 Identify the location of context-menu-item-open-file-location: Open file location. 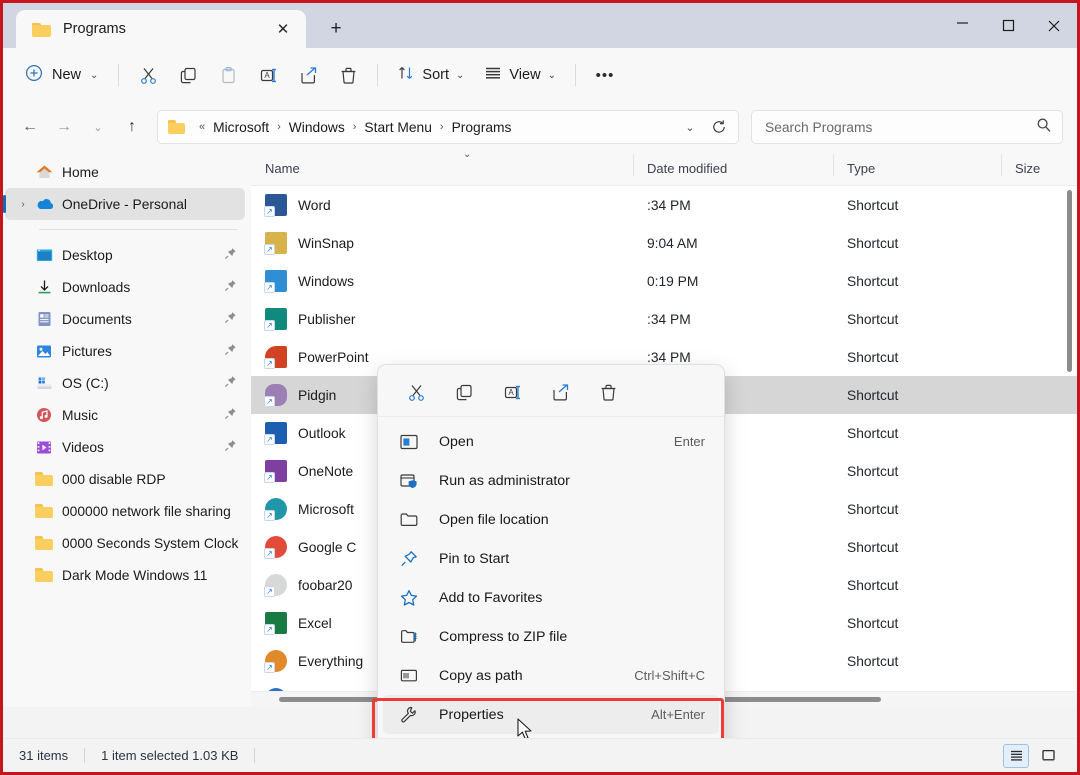
(551, 519).